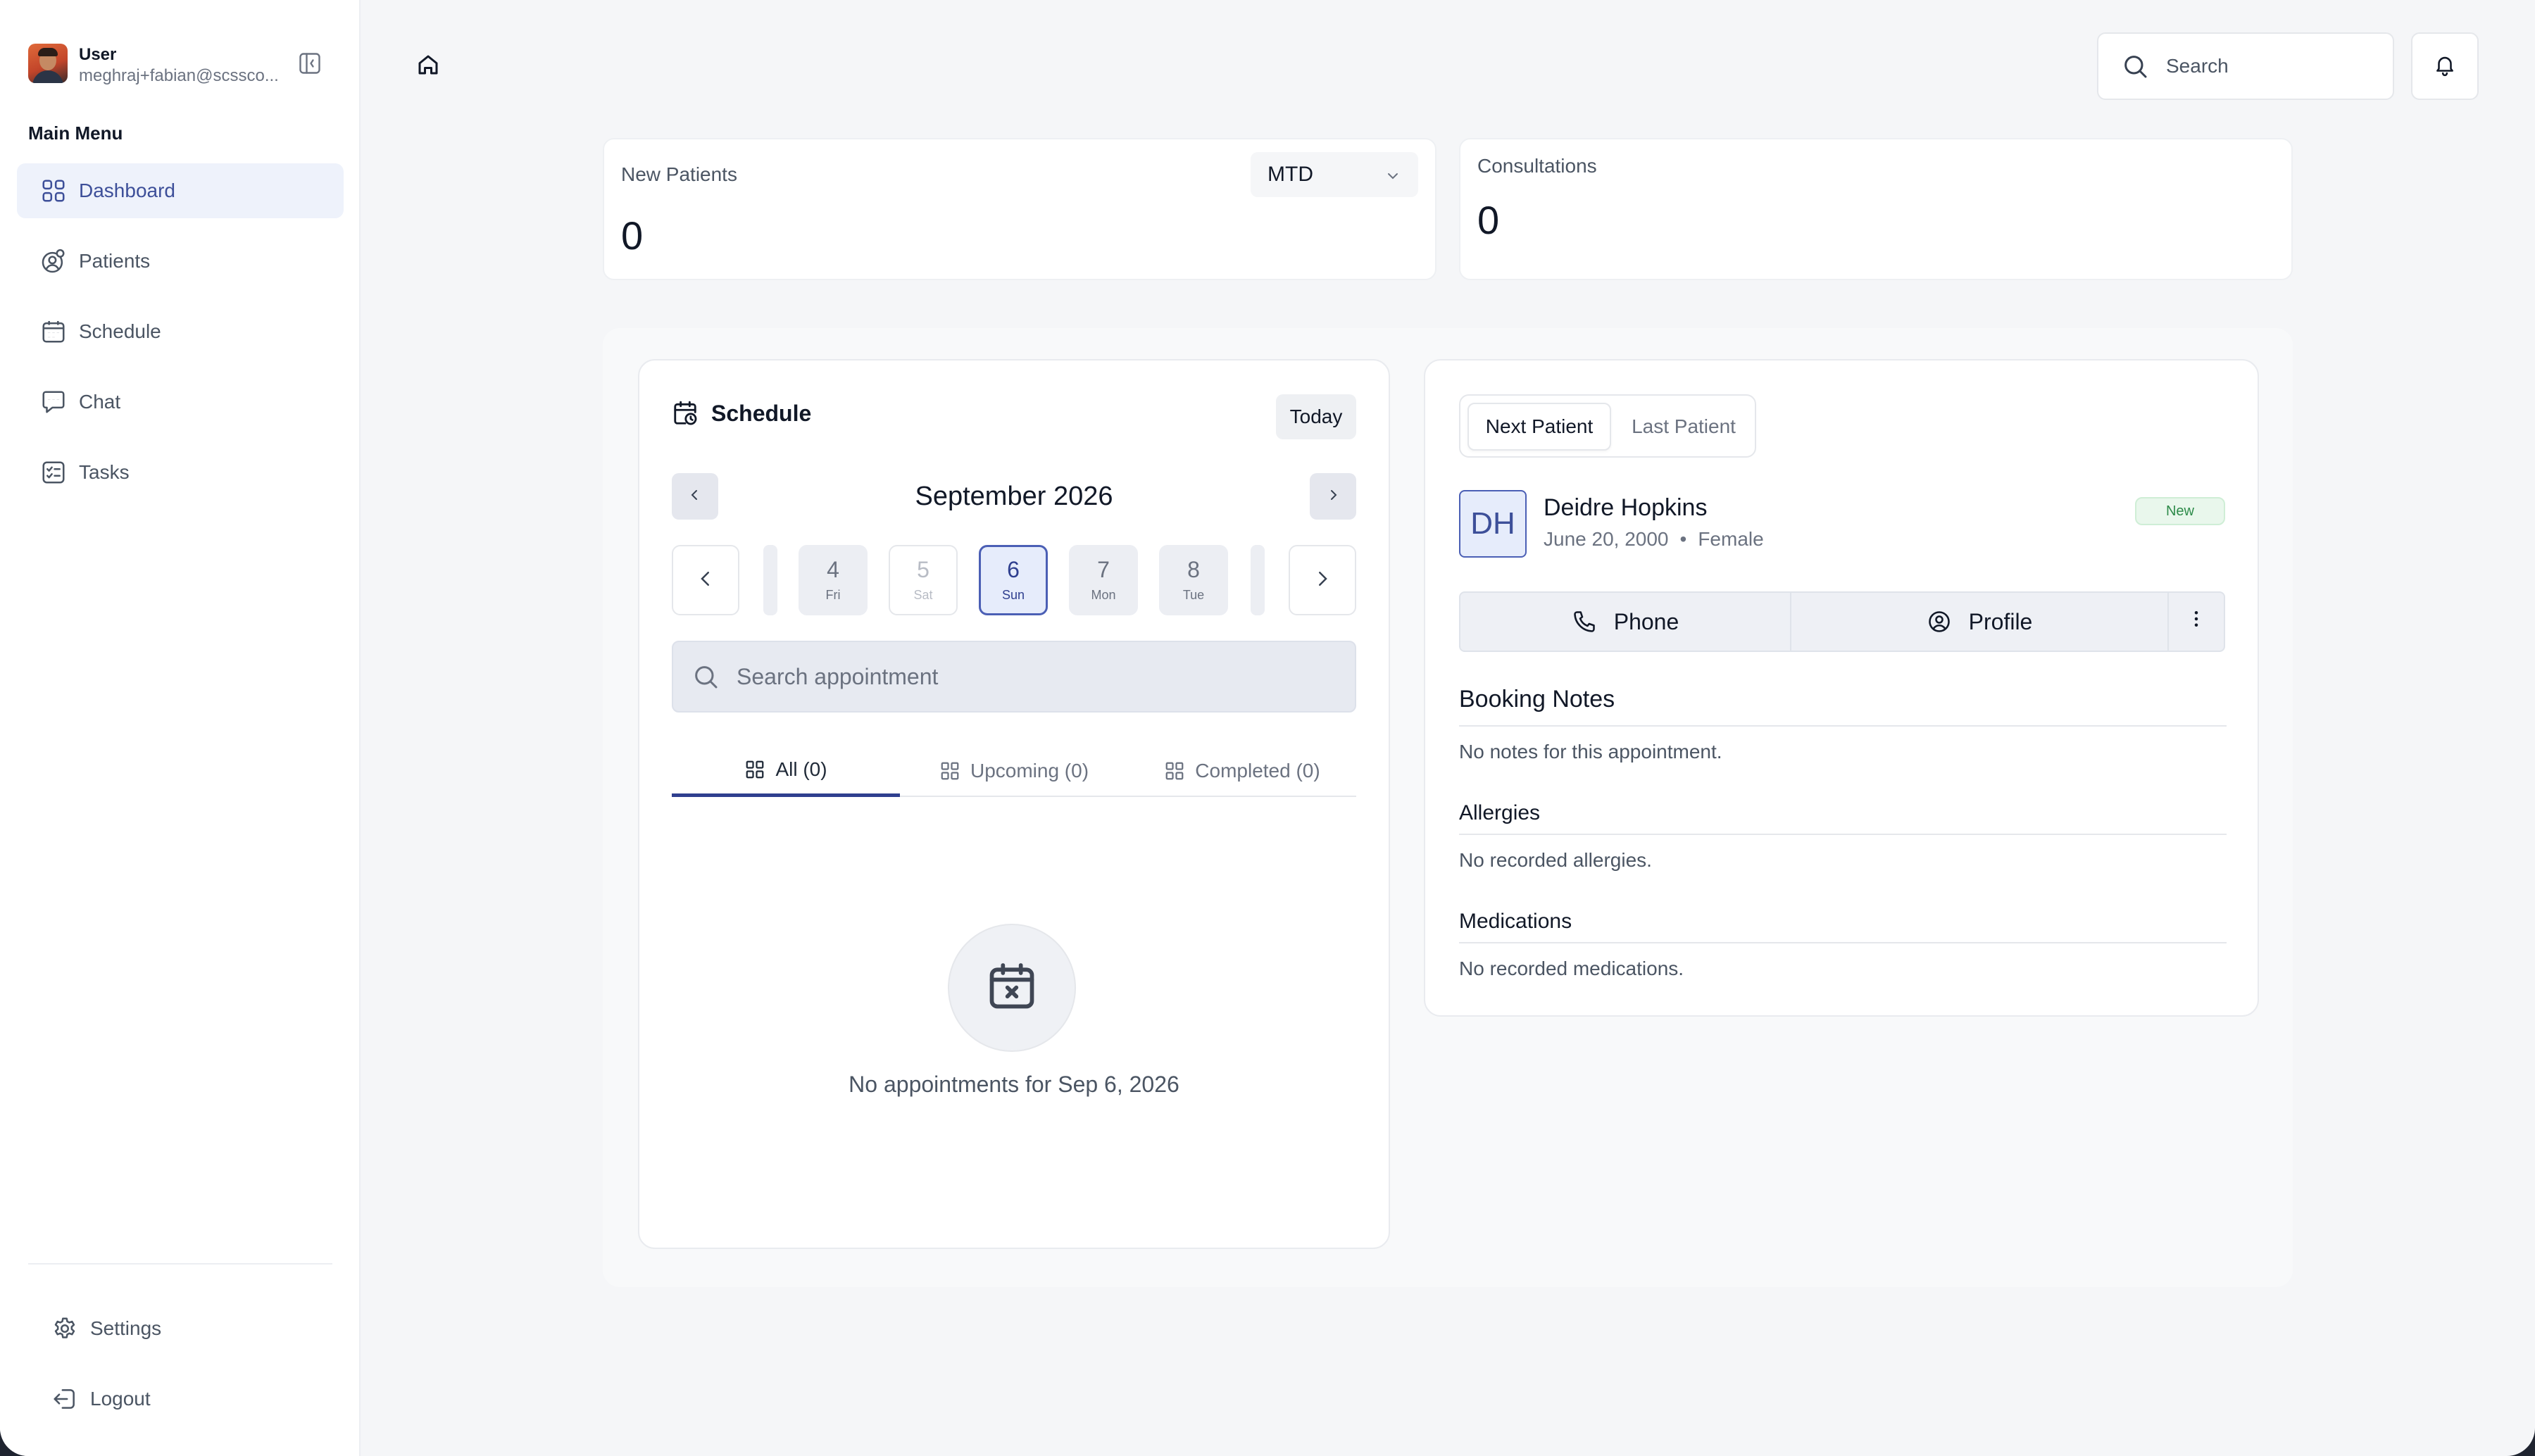  I want to click on patient-details: June 20, 2000 • Female, so click(1654, 539).